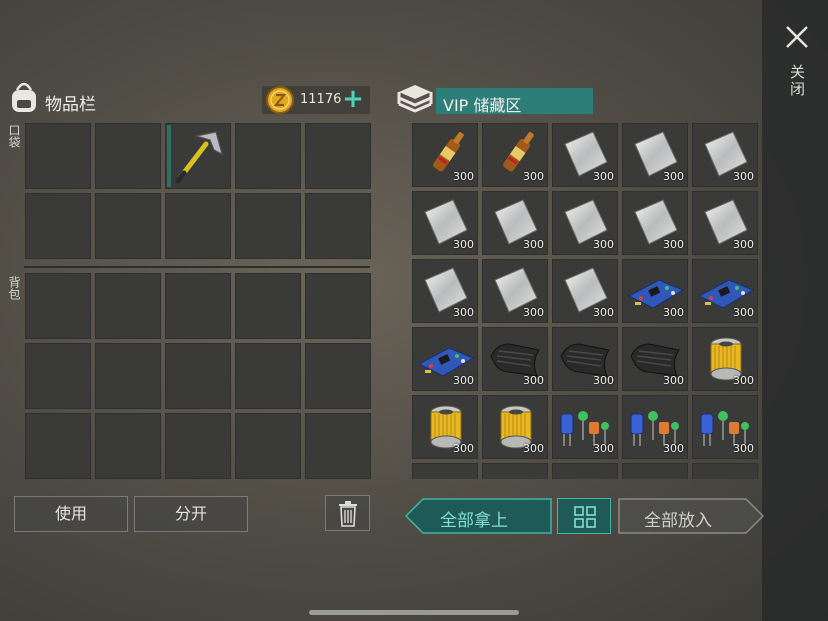  Describe the element at coordinates (14, 136) in the screenshot. I see `pocket-label: 口袋` at that location.